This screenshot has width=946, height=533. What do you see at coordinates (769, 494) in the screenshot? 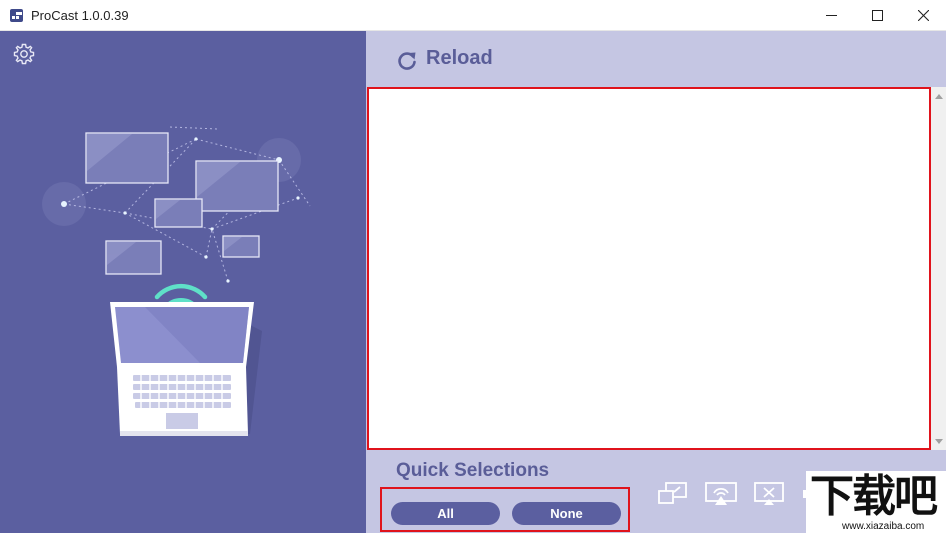
I see `stop-cast-icon` at bounding box center [769, 494].